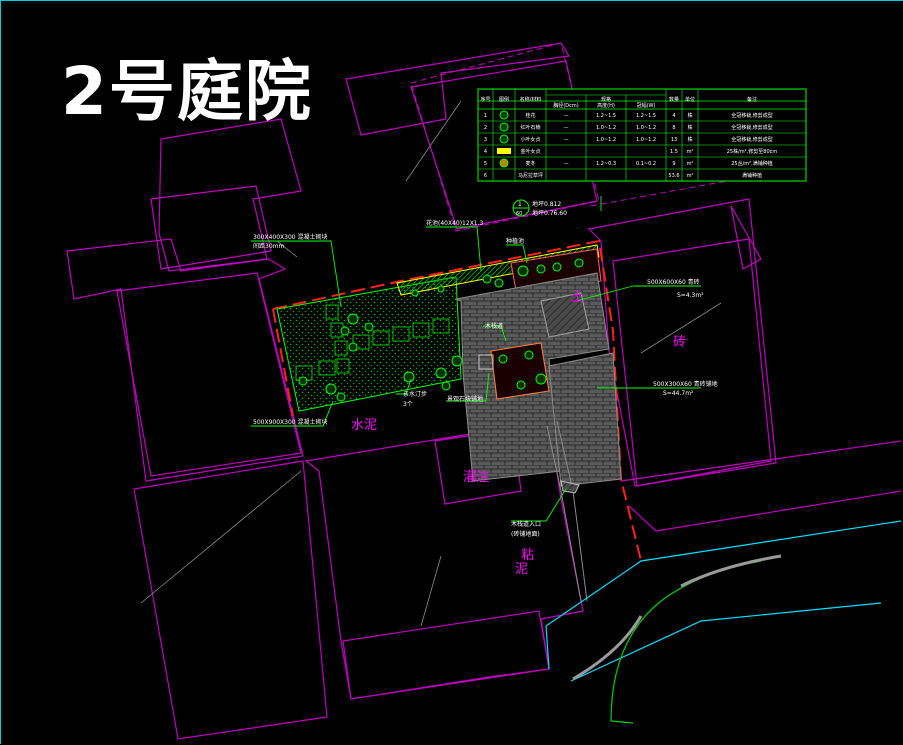 Image resolution: width=903 pixels, height=745 pixels. Describe the element at coordinates (530, 115) in the screenshot. I see `legend-row-name: 桂花` at that location.